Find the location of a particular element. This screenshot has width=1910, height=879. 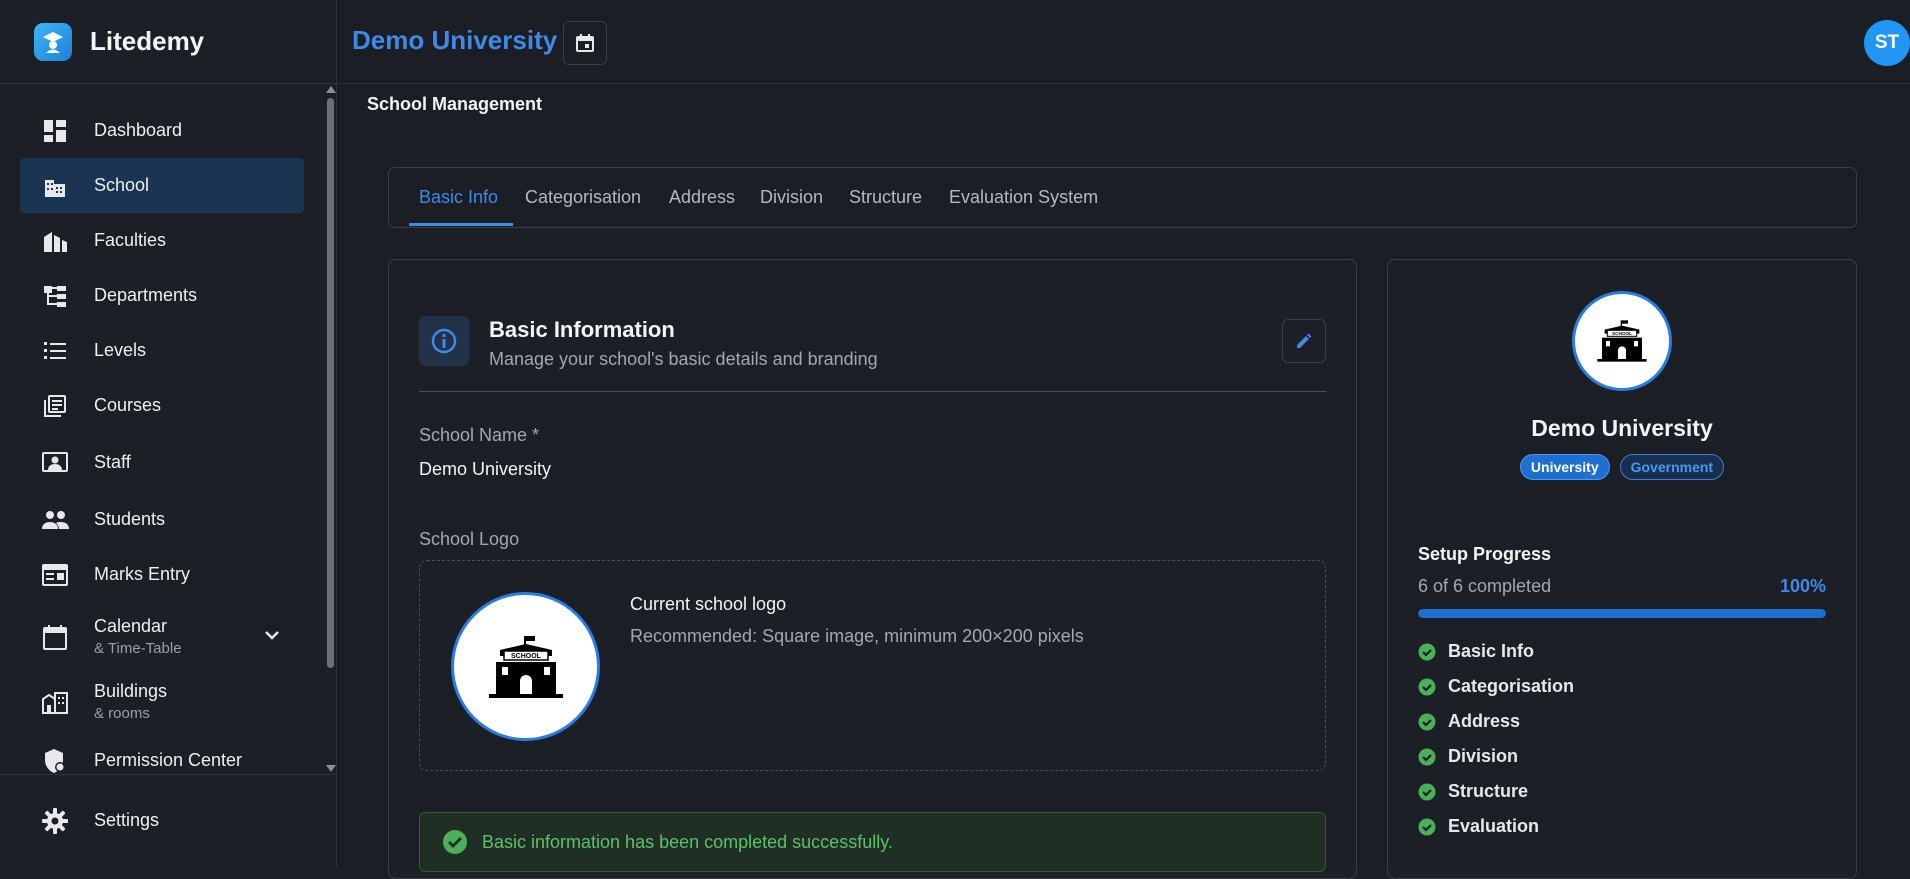

sidebar-item-label: Levels is located at coordinates (120, 350).